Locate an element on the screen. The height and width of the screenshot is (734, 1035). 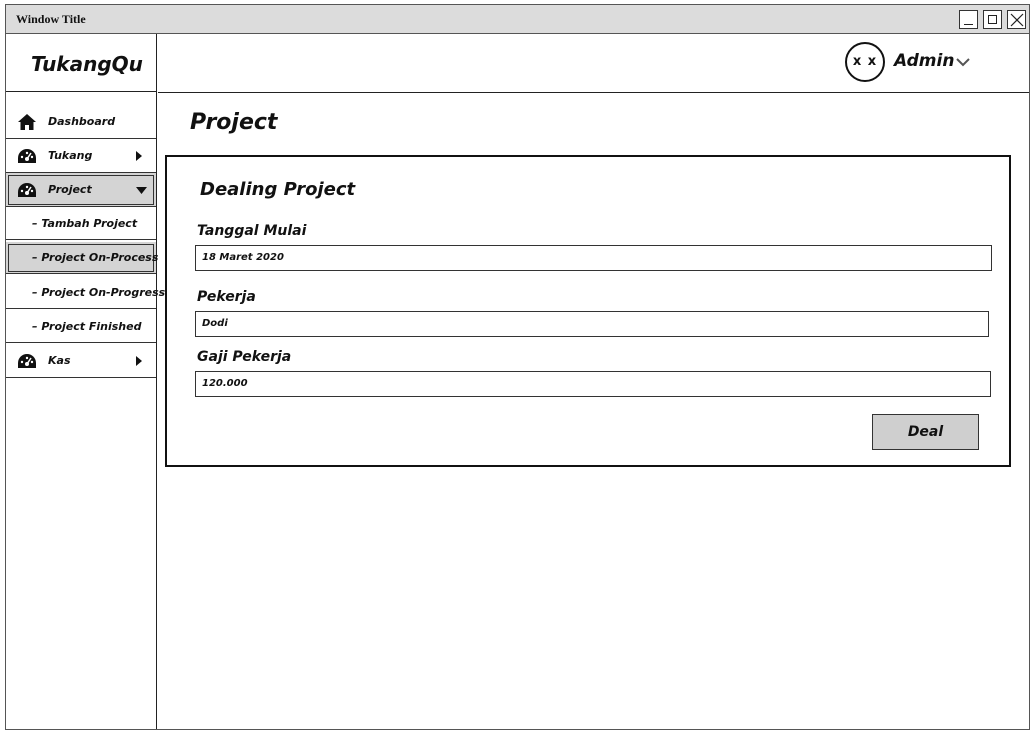
gaji-pekerja-value: 120.000 is located at coordinates (225, 383).